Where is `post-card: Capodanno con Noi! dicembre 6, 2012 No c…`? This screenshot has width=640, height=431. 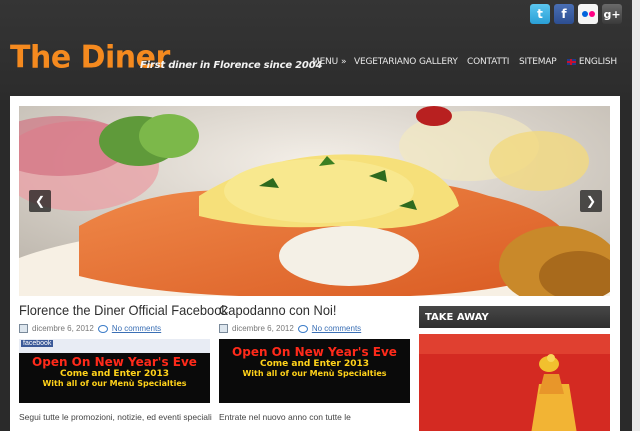
post-card: Capodanno con Noi! dicembre 6, 2012 No c… is located at coordinates (315, 362).